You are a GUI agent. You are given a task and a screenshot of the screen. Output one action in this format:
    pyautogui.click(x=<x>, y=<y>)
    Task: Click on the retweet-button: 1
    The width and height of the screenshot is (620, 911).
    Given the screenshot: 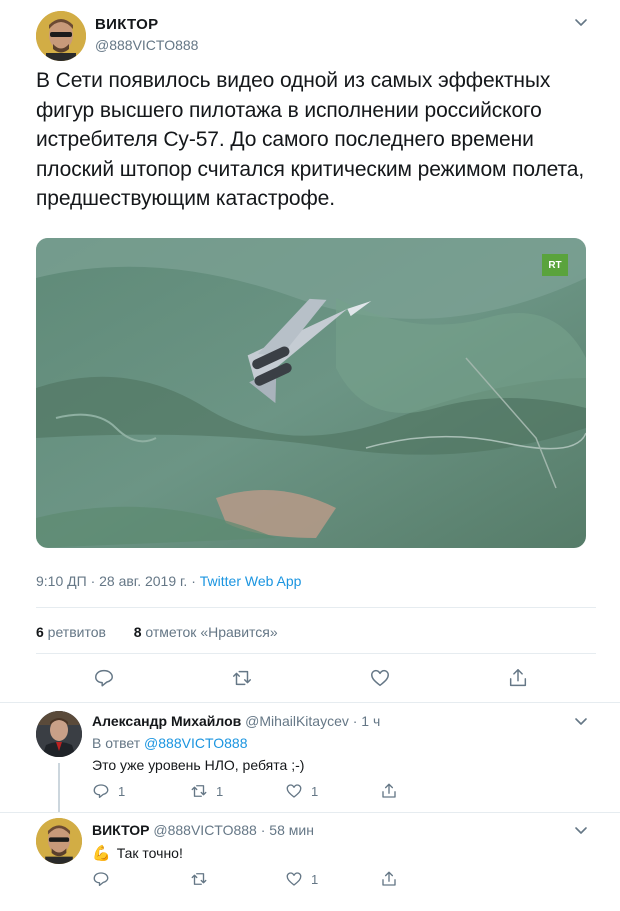 What is the action you would take?
    pyautogui.click(x=206, y=791)
    